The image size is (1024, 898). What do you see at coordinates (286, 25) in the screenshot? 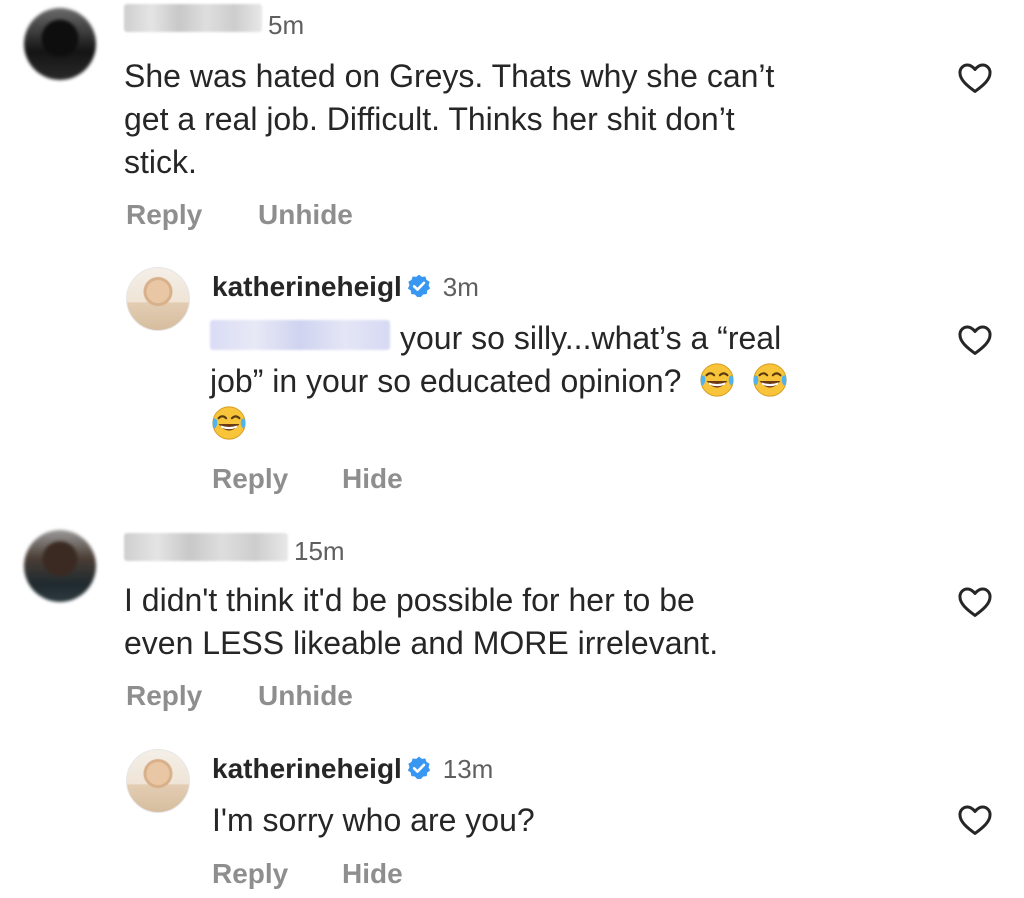
I see `comment-timestamp: 5m` at bounding box center [286, 25].